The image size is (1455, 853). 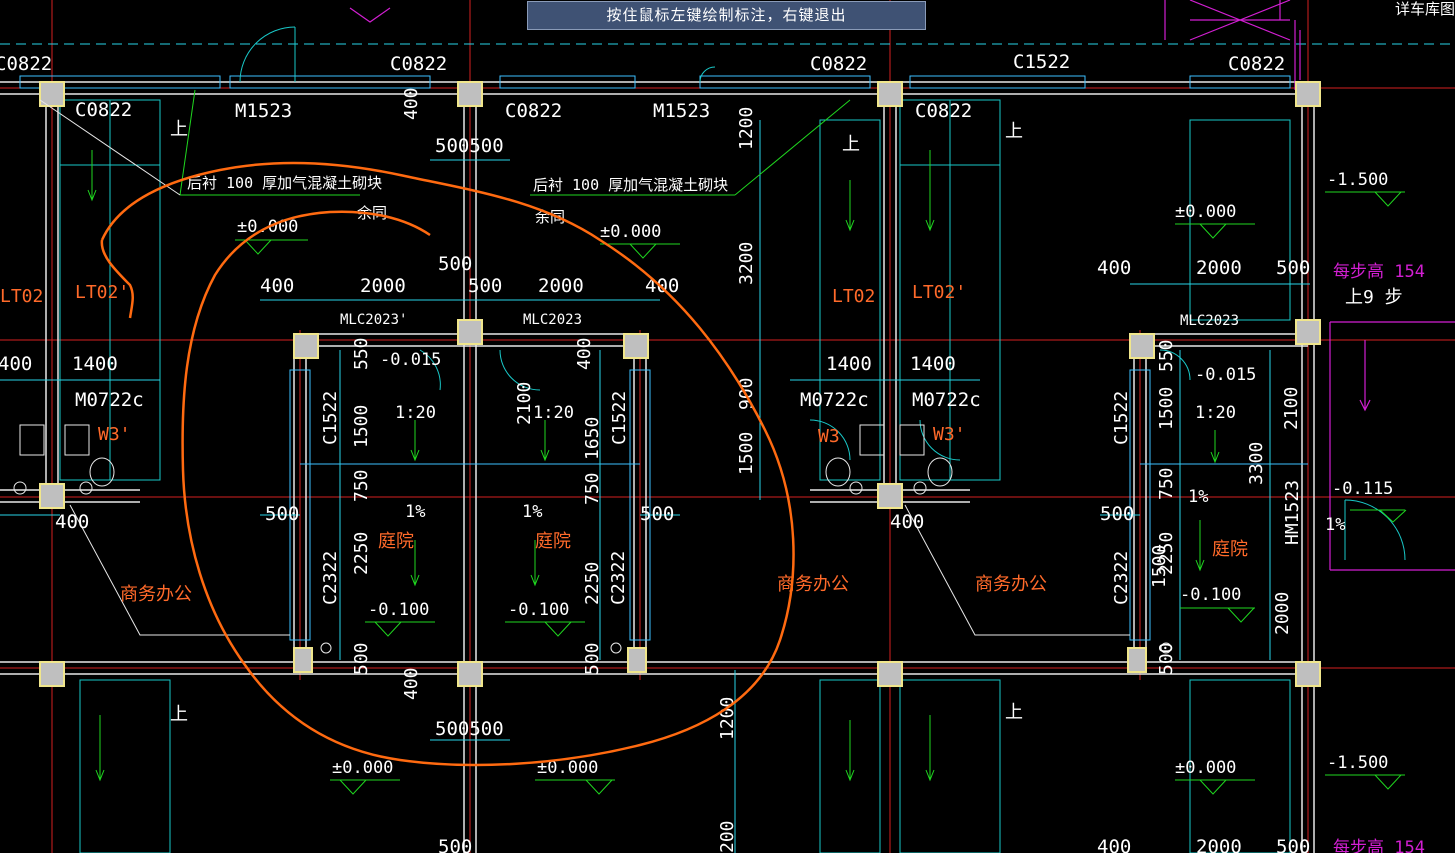 What do you see at coordinates (1362, 489) in the screenshot?
I see `elev-neg: -0.115` at bounding box center [1362, 489].